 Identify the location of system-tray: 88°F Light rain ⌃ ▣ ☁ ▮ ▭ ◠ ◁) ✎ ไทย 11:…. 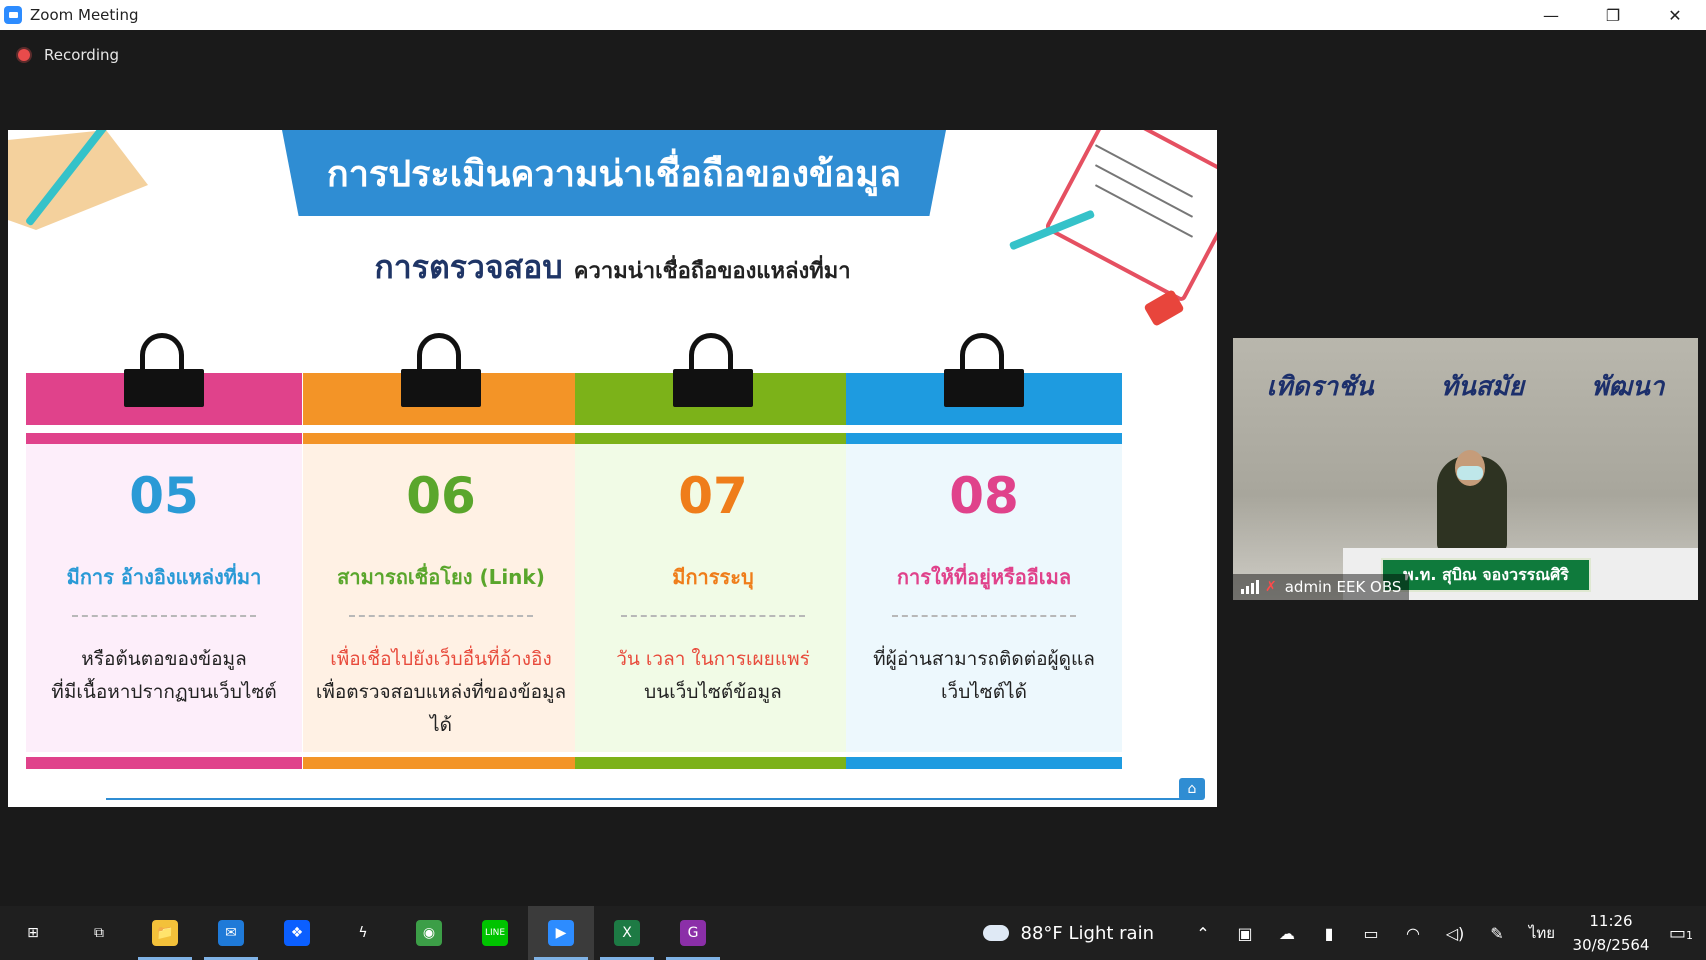
(1344, 933).